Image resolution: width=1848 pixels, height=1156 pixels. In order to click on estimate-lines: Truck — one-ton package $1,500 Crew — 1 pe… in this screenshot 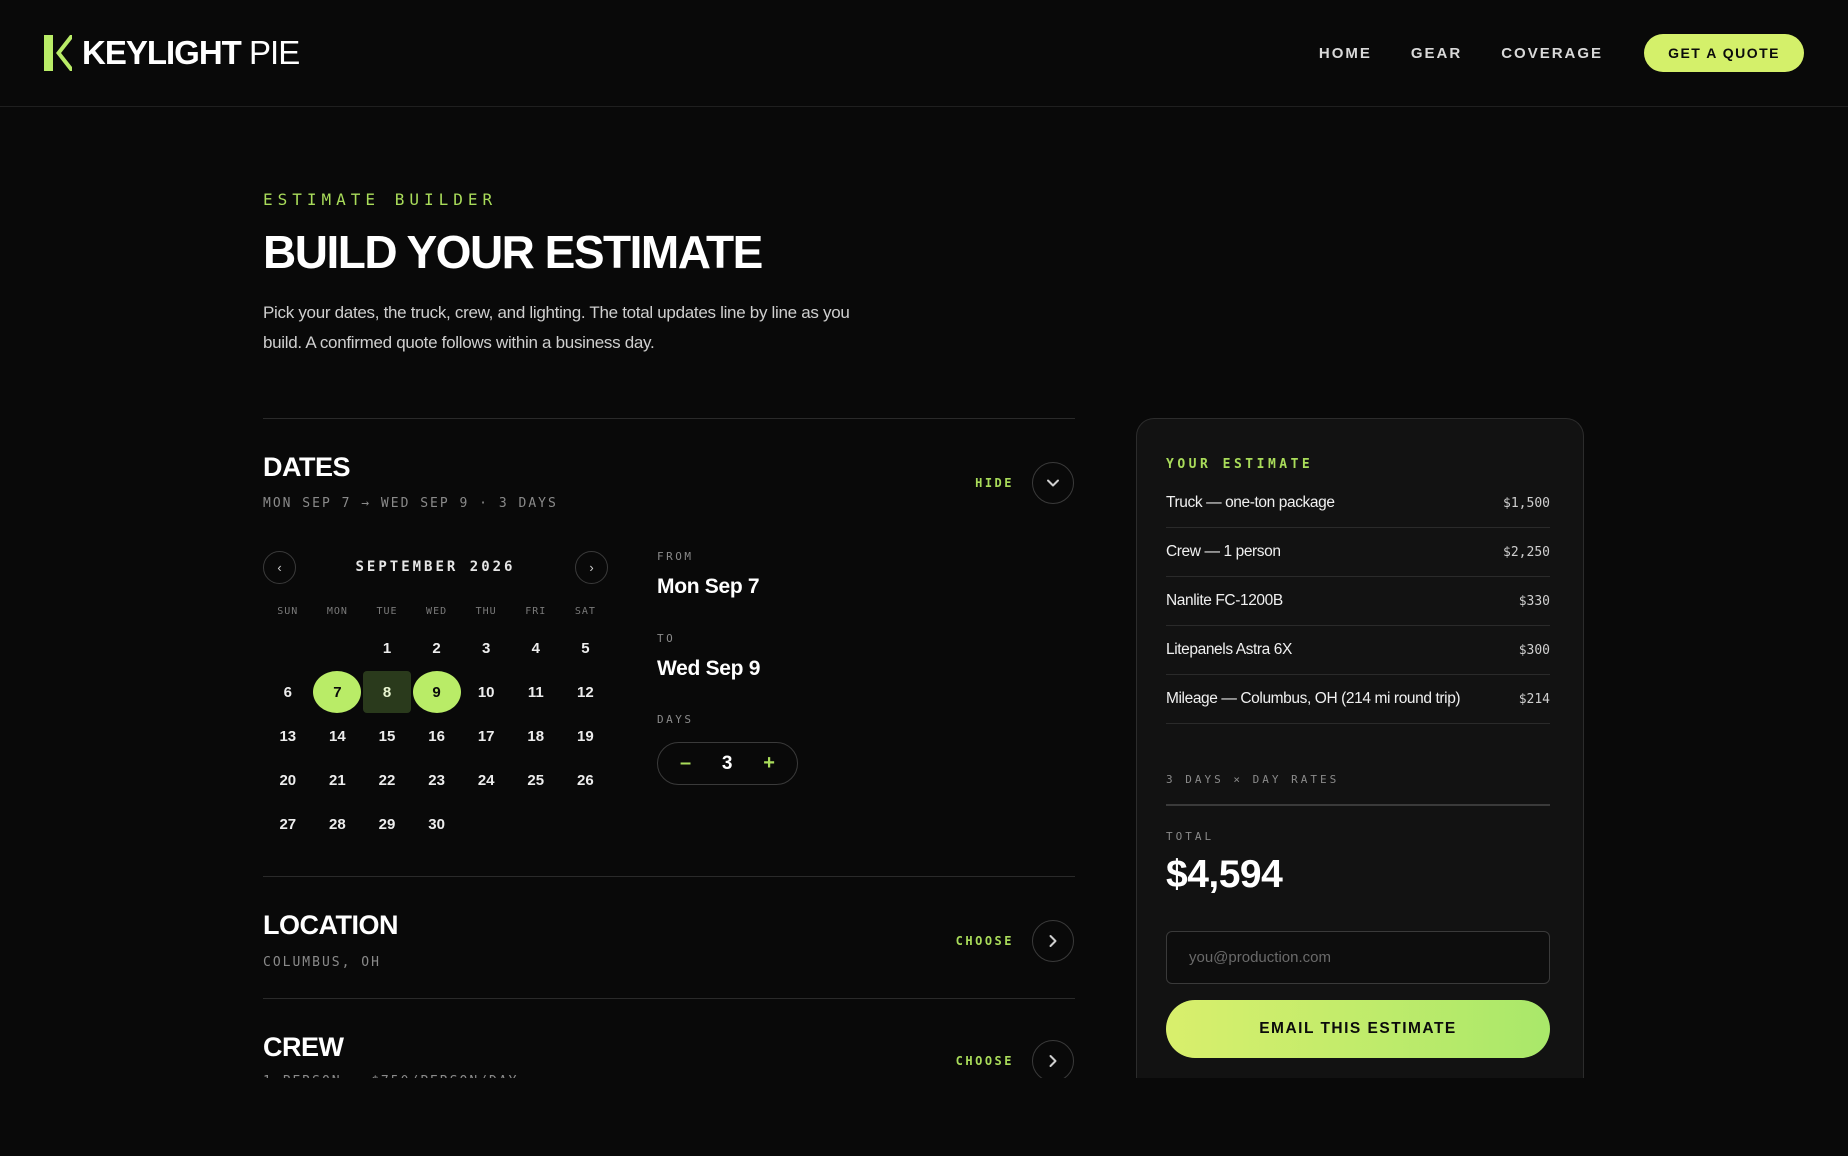, I will do `click(1358, 601)`.